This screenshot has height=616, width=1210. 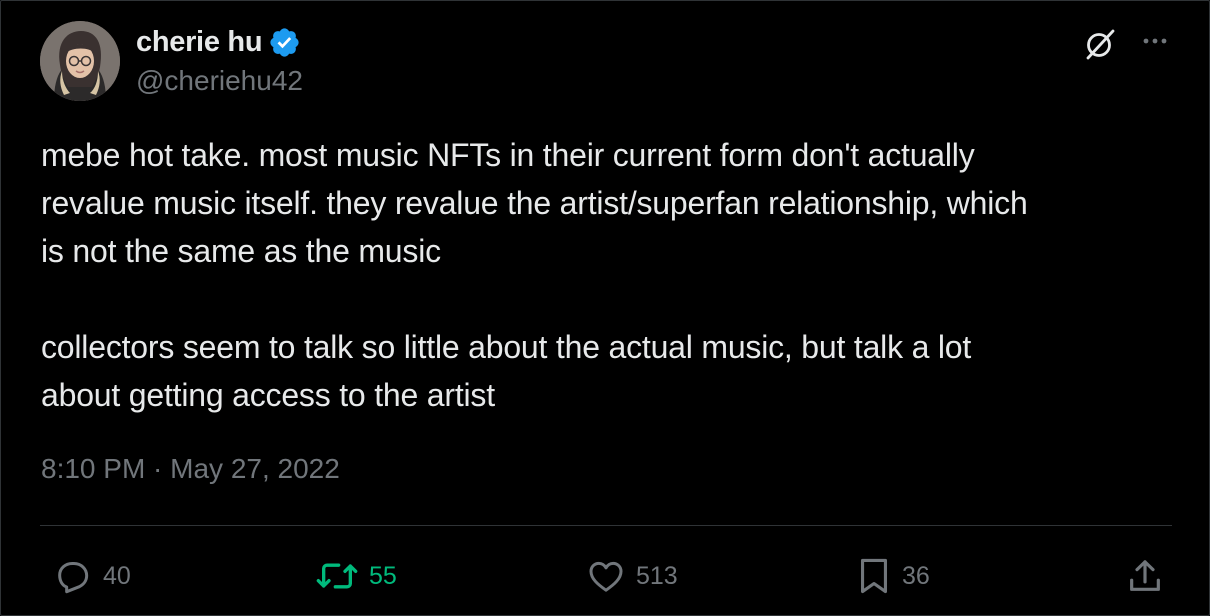 What do you see at coordinates (1100, 44) in the screenshot?
I see `grok-icon` at bounding box center [1100, 44].